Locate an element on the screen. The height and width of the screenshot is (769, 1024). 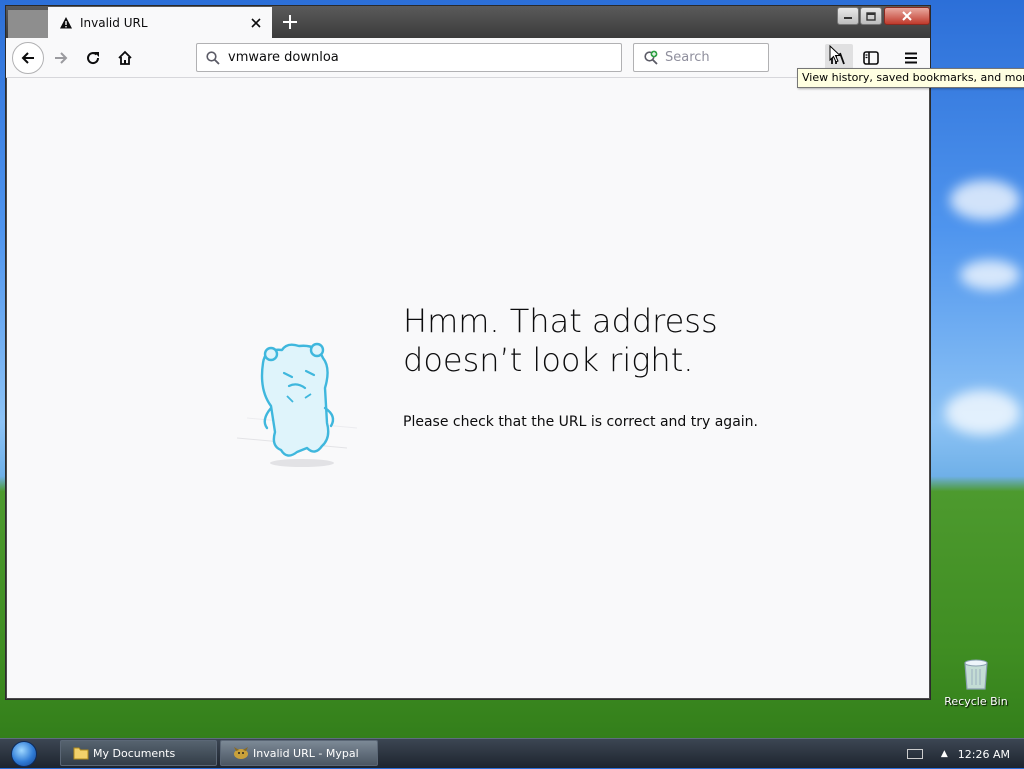
error-illustration is located at coordinates (297, 398).